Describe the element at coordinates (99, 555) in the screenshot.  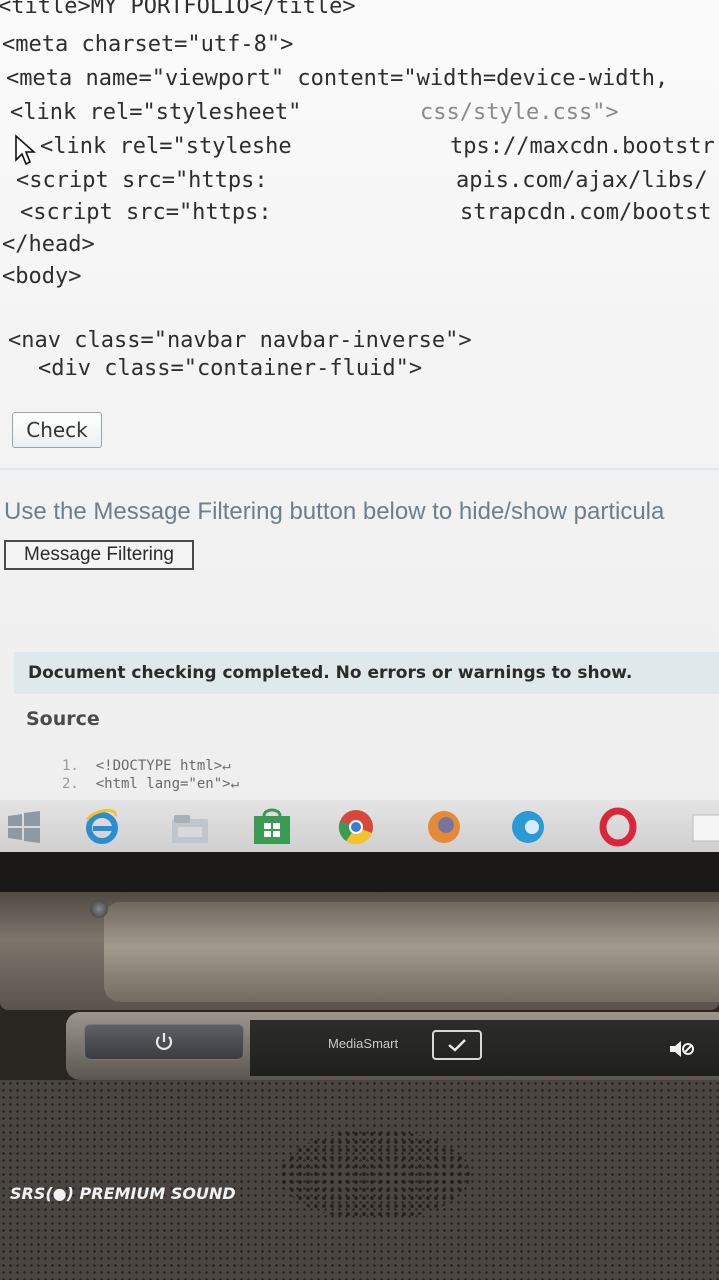
I see `message-filtering-button: Message Filtering` at that location.